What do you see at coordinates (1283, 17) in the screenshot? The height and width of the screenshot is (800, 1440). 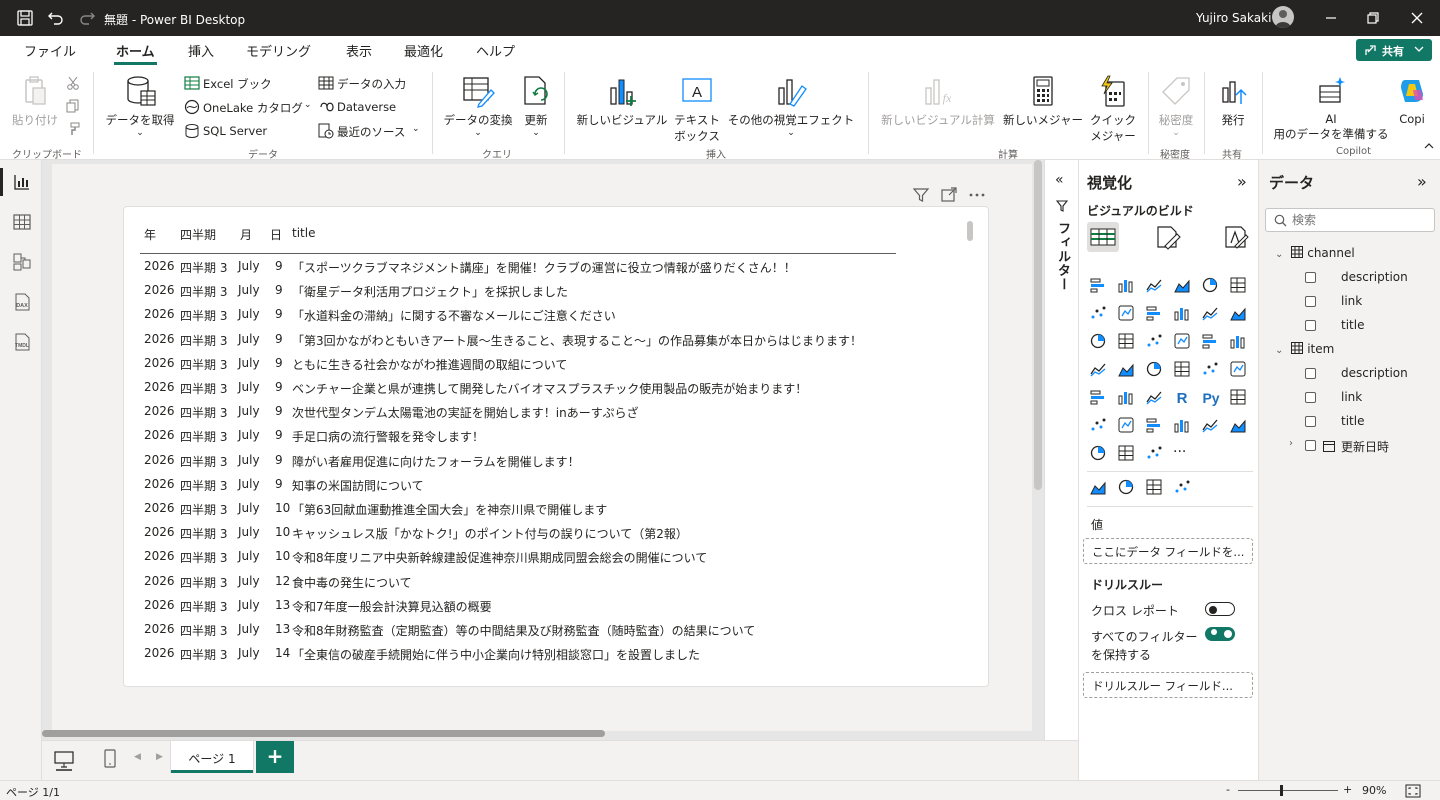 I see `avatar` at bounding box center [1283, 17].